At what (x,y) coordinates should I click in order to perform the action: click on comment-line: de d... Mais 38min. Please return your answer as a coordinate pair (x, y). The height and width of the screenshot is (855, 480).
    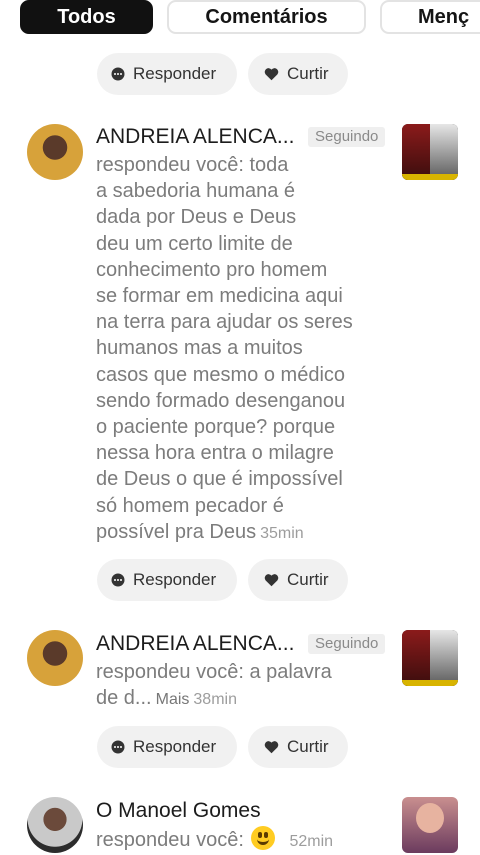
    Looking at the image, I should click on (166, 698).